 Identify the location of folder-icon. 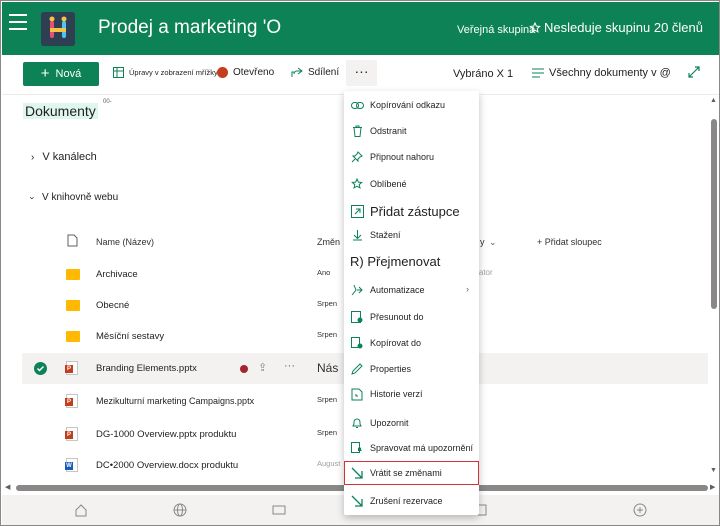
(73, 274).